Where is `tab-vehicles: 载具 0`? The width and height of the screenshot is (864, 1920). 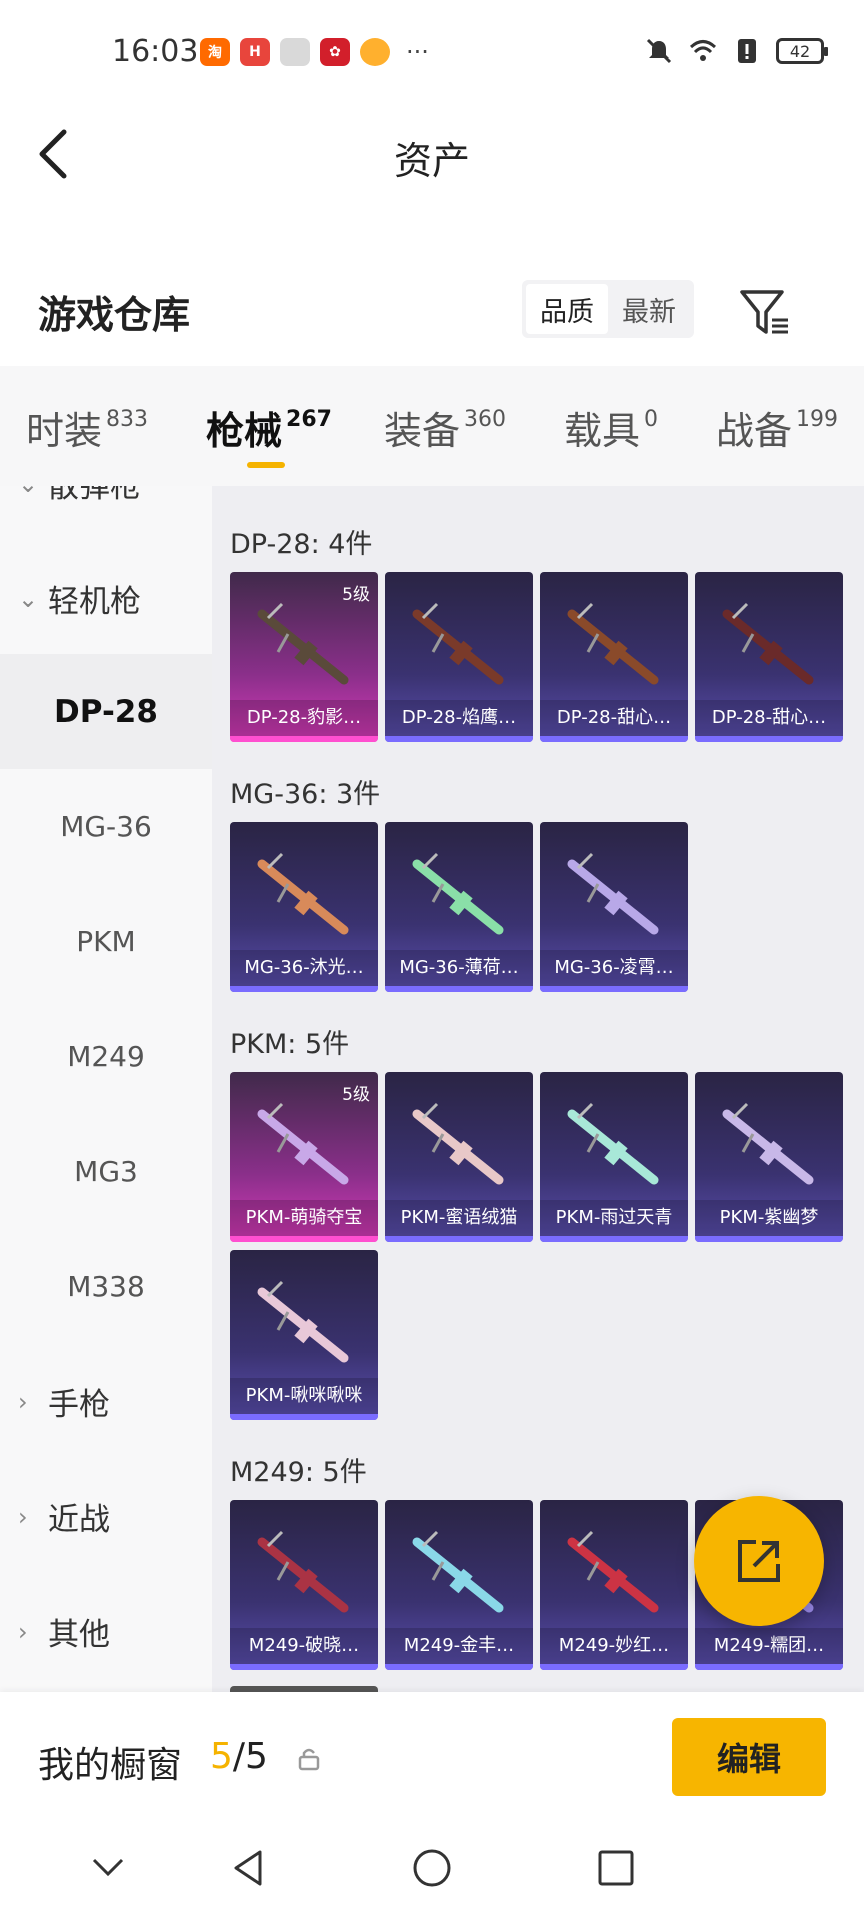 tab-vehicles: 载具 0 is located at coordinates (611, 427).